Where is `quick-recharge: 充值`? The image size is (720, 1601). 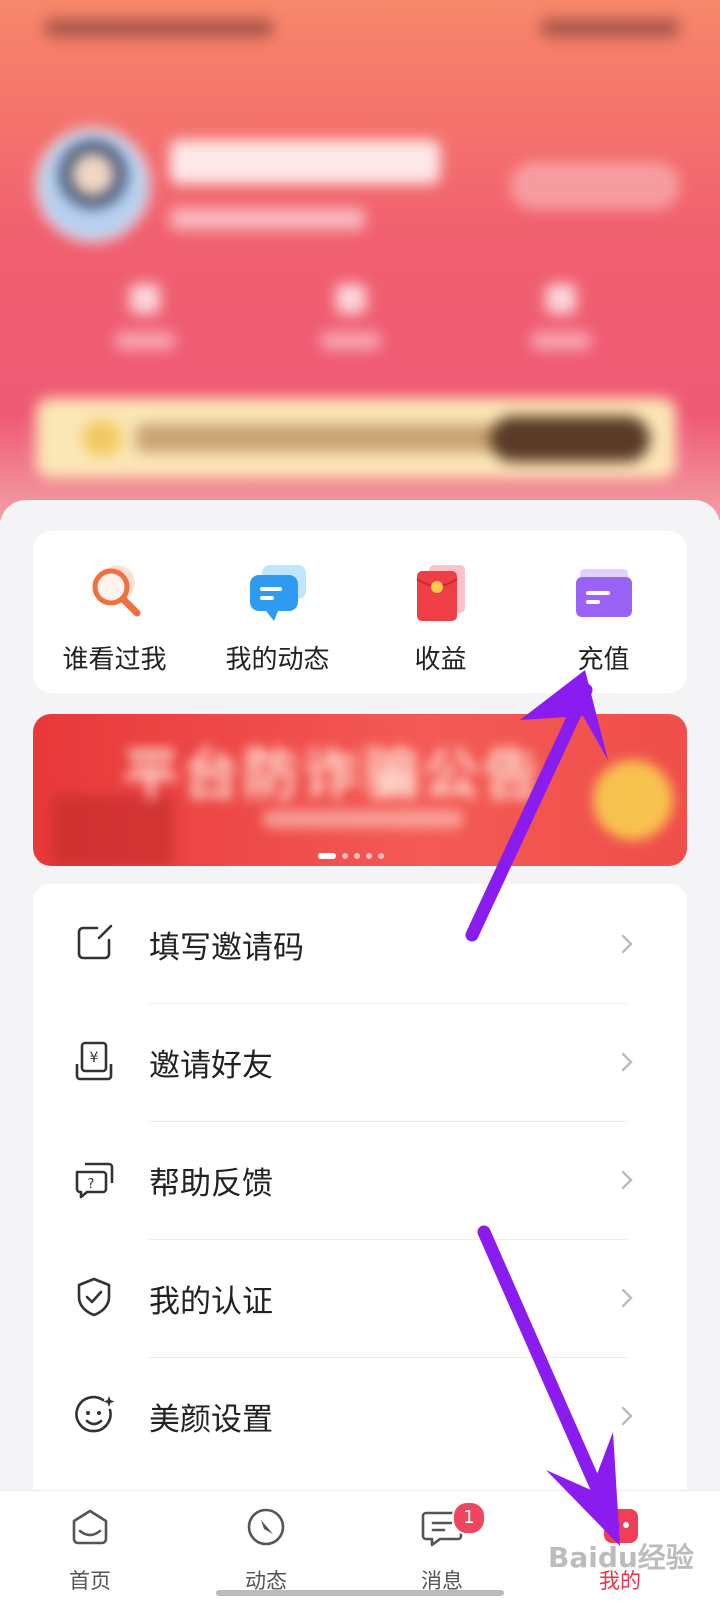
quick-recharge: 充值 is located at coordinates (603, 612).